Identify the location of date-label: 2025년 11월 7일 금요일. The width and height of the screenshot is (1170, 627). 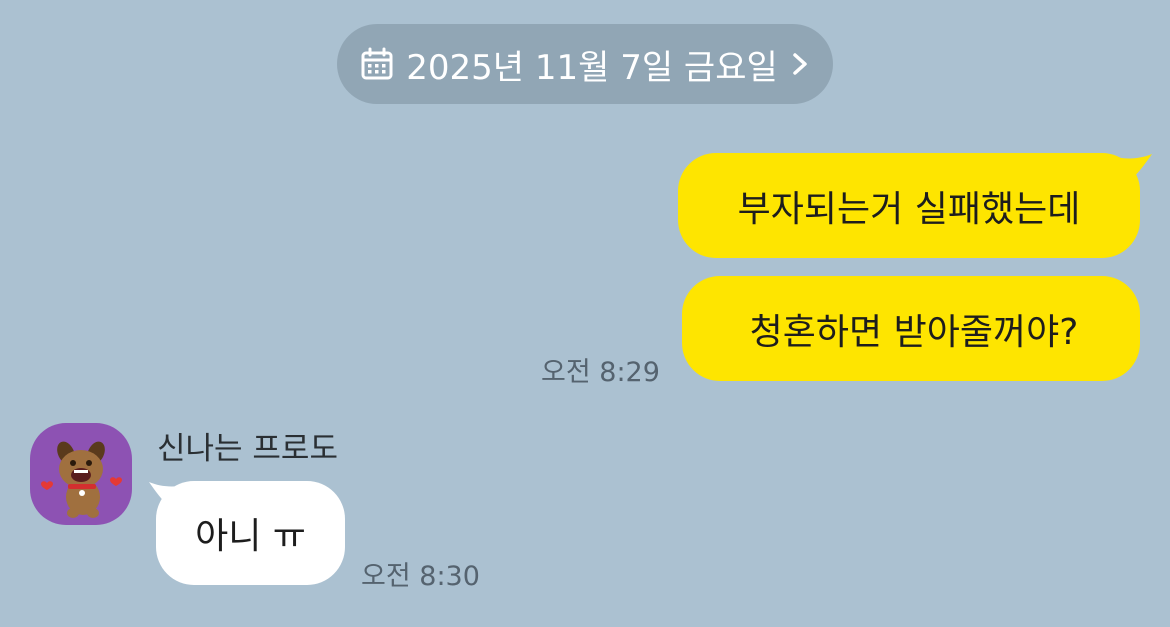
(592, 67).